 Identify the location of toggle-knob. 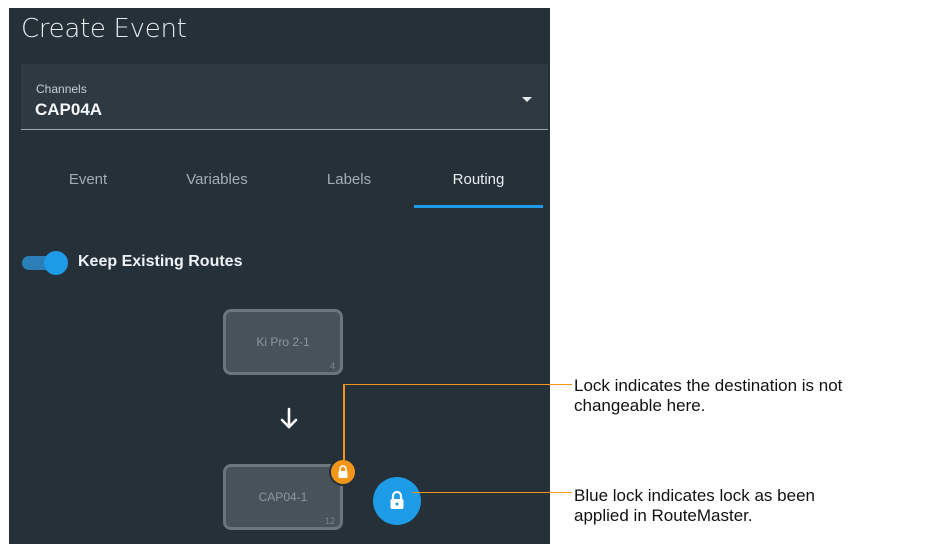
(56, 263).